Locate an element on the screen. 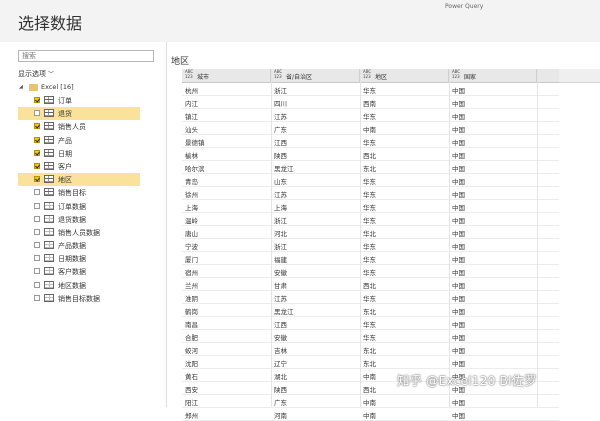 This screenshot has height=421, width=600. navigator-item: 日期数据 is located at coordinates (79, 258).